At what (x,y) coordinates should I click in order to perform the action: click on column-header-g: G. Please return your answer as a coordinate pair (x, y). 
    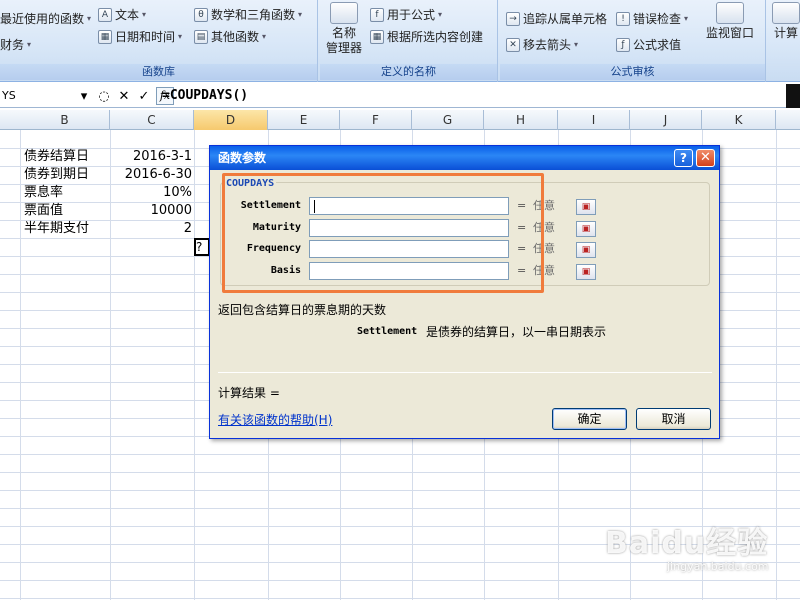
    Looking at the image, I should click on (448, 120).